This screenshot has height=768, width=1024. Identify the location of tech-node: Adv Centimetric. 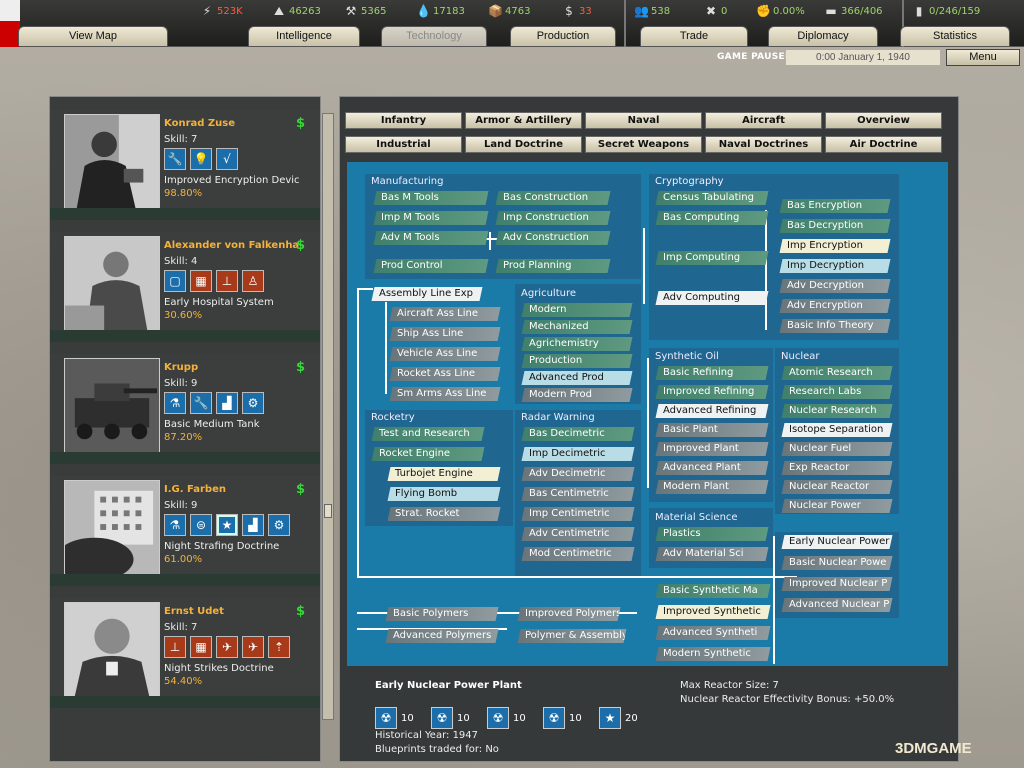
(578, 534).